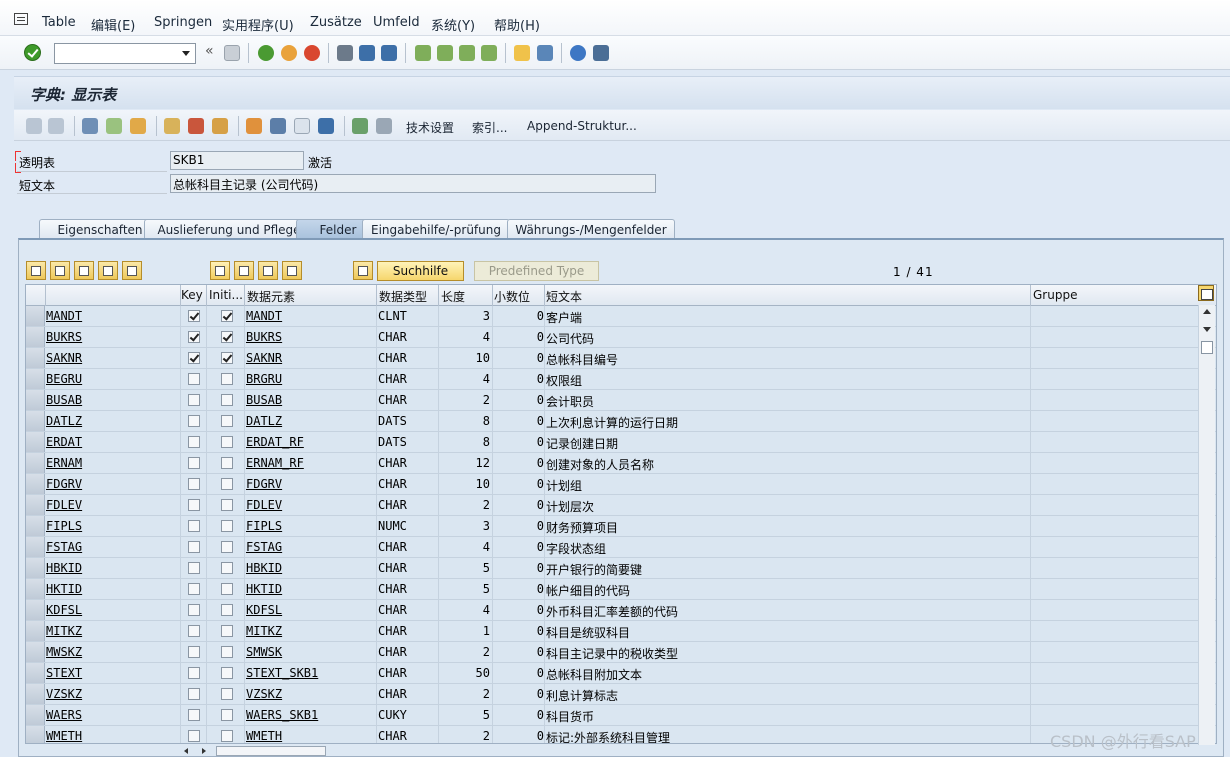 This screenshot has width=1230, height=757. Describe the element at coordinates (392, 526) in the screenshot. I see `data-type: NUMC` at that location.